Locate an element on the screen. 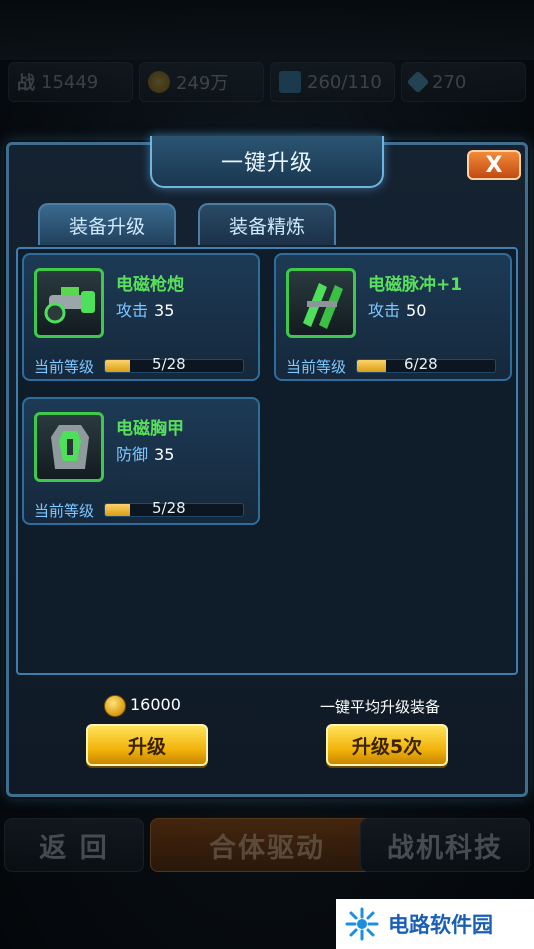  upgrade-button: 升级 is located at coordinates (147, 745).